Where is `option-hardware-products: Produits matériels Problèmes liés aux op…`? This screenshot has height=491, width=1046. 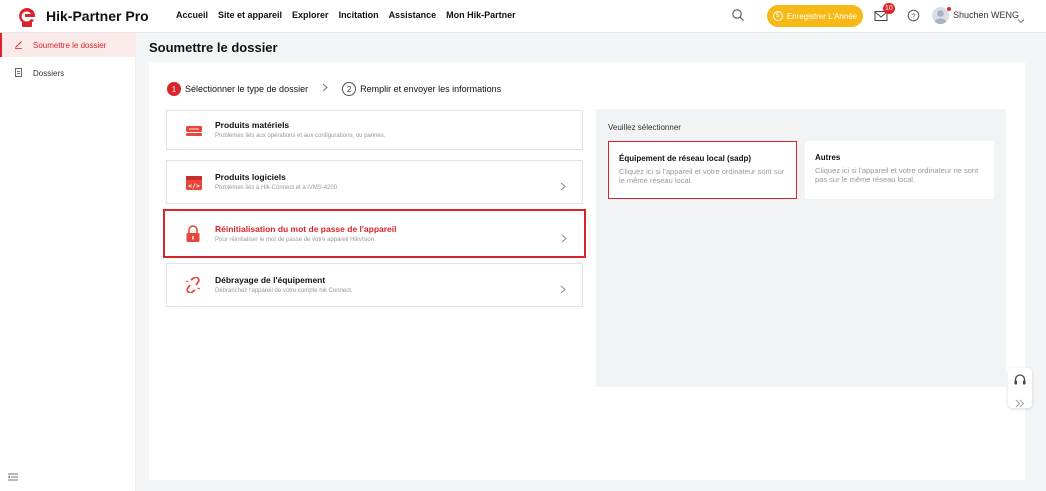 option-hardware-products: Produits matériels Problèmes liés aux op… is located at coordinates (374, 130).